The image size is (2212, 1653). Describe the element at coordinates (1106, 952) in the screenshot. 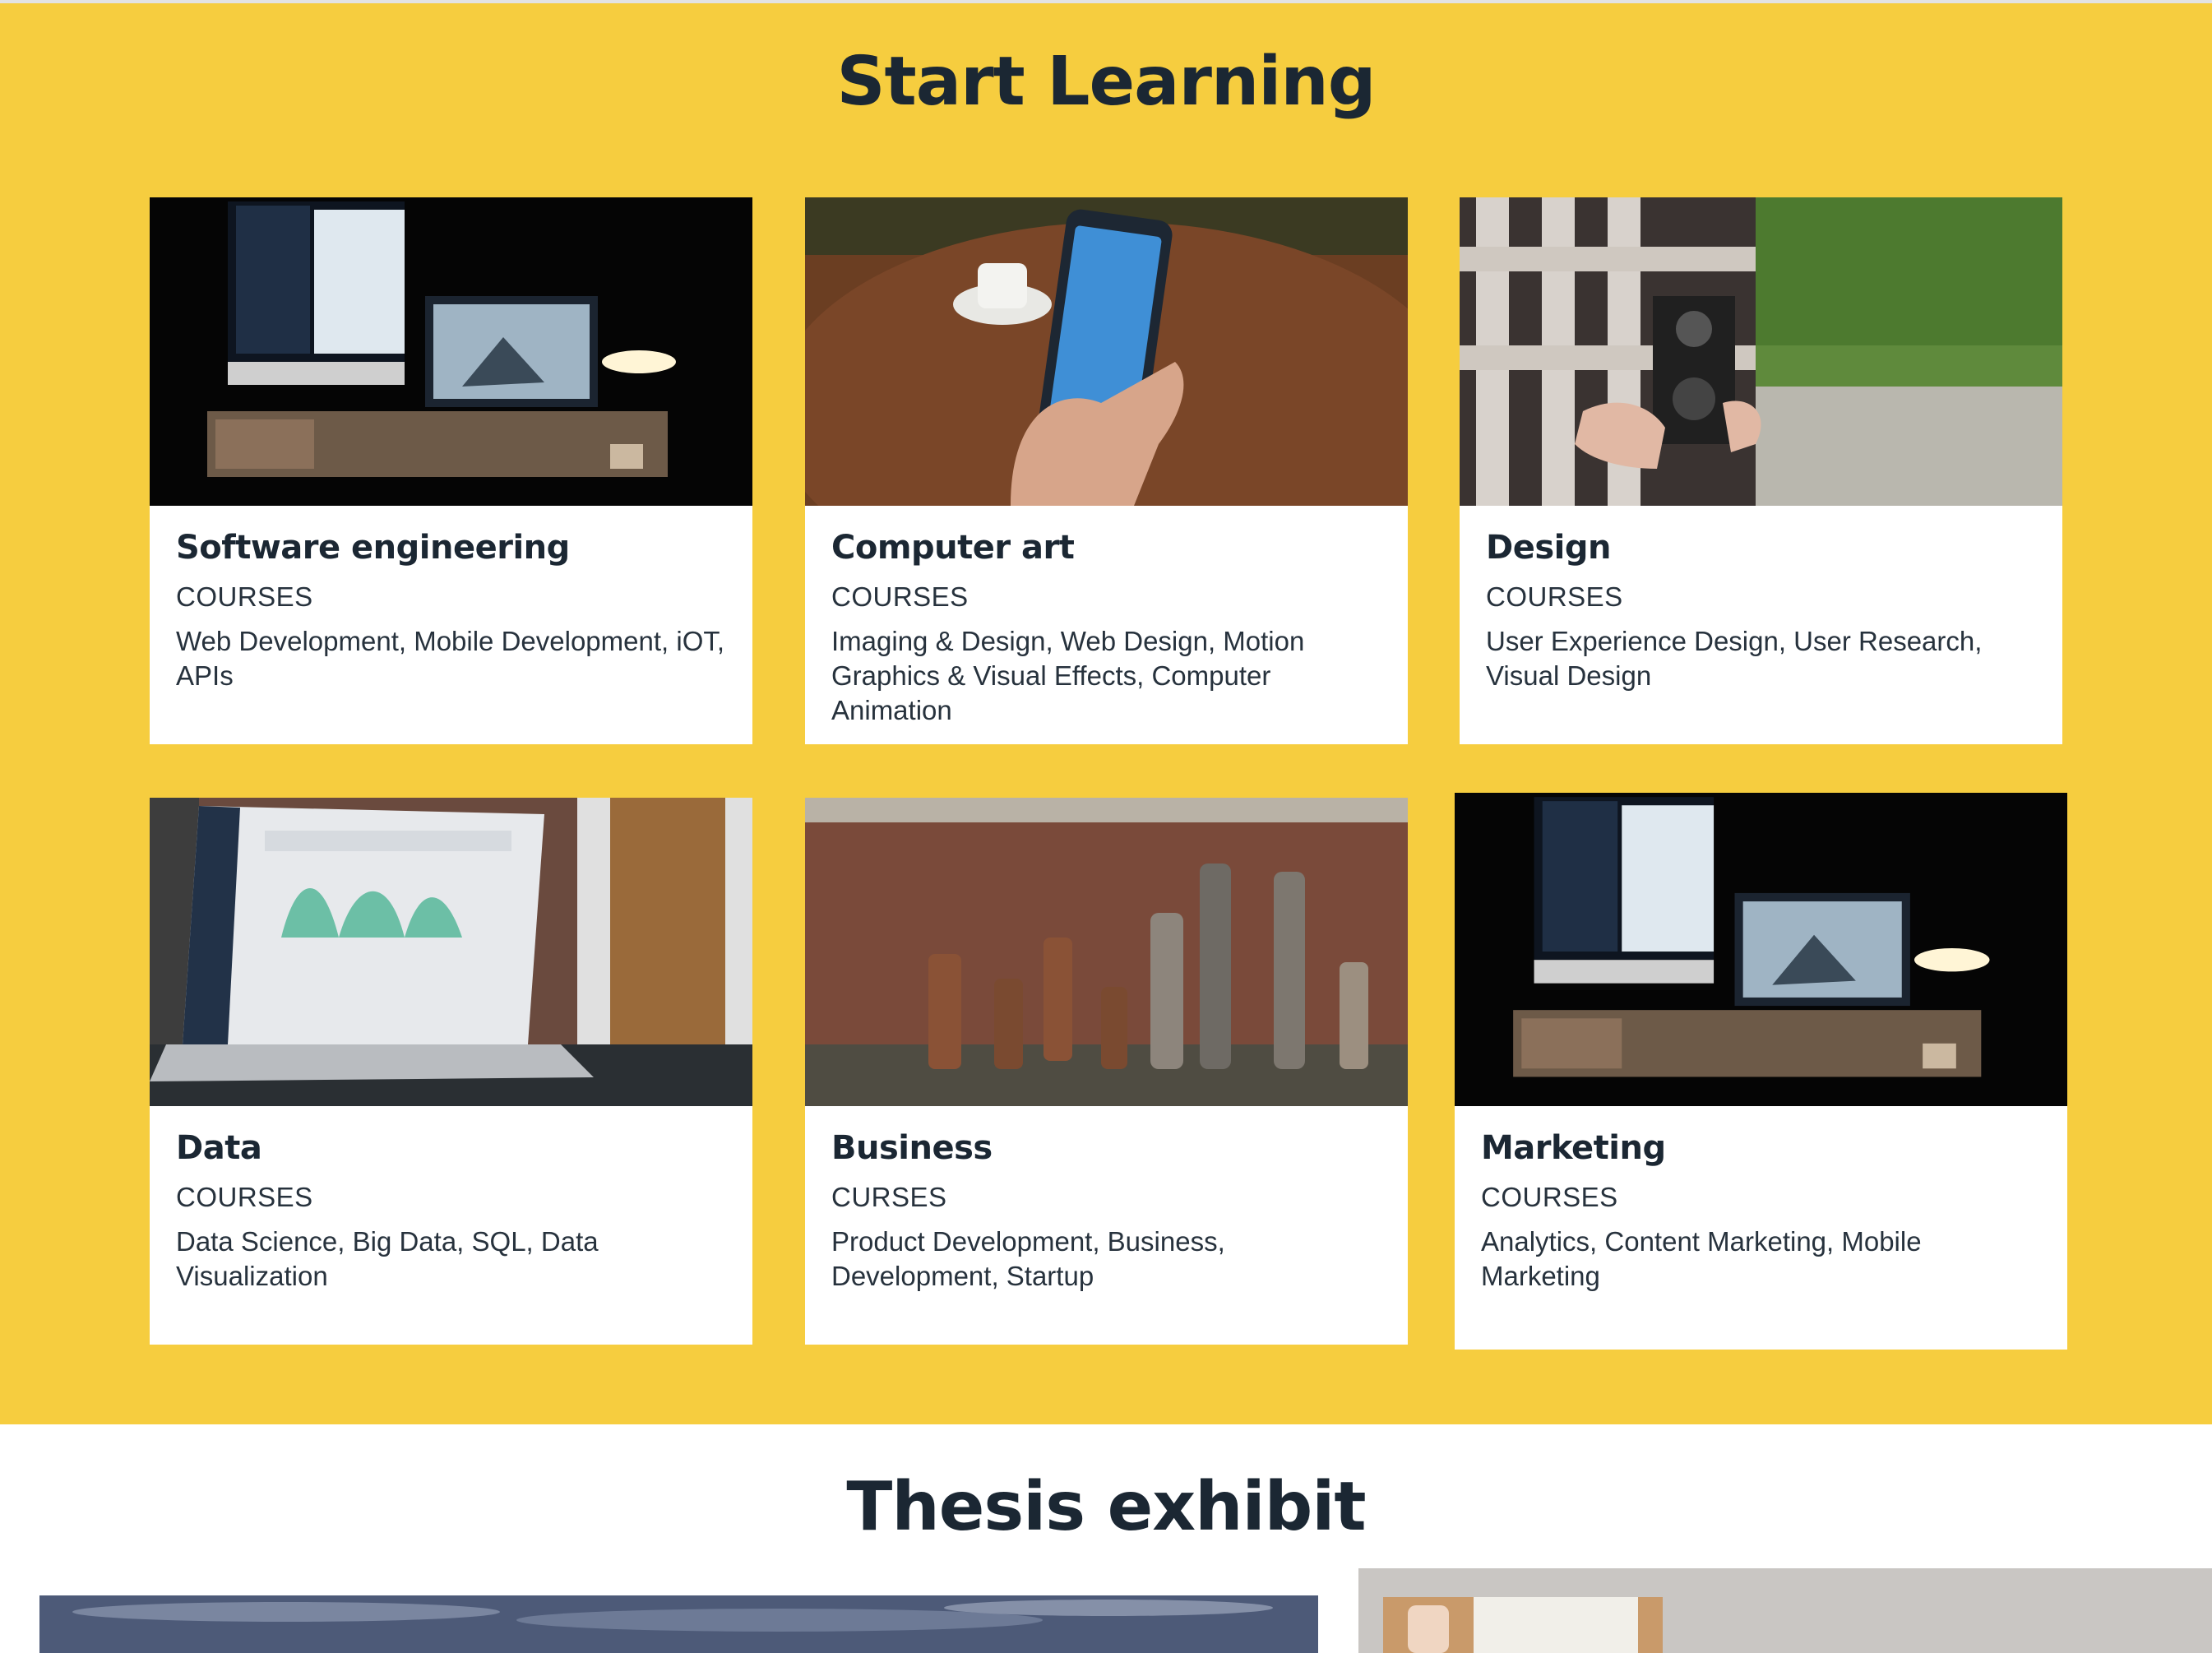

I see `chess-pieces-photo` at that location.